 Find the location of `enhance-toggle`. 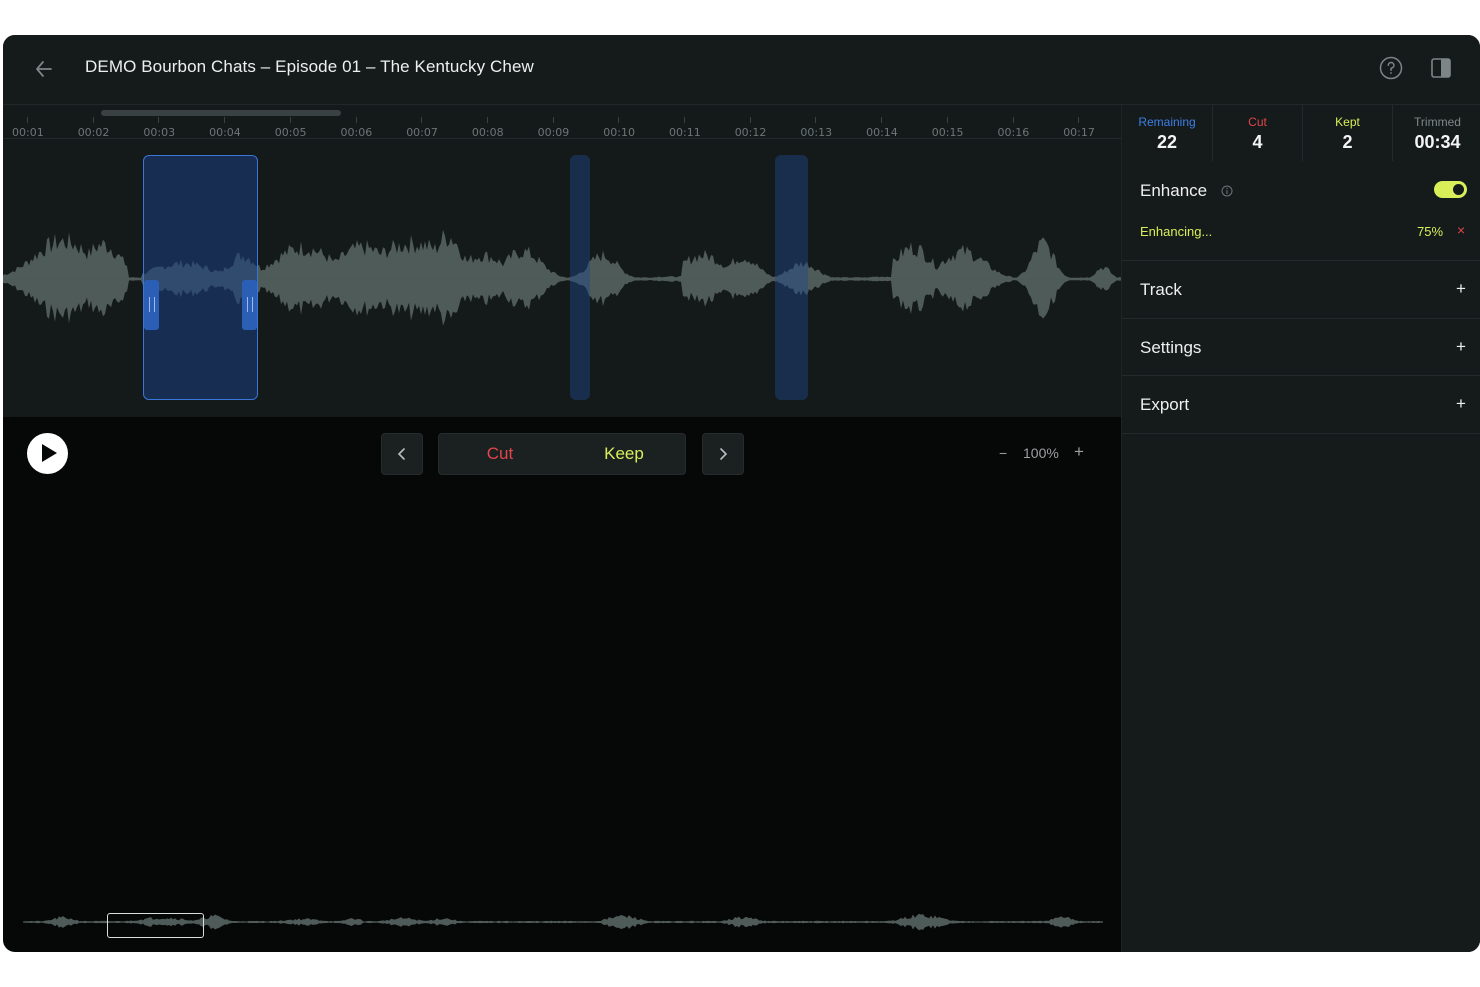

enhance-toggle is located at coordinates (1450, 189).